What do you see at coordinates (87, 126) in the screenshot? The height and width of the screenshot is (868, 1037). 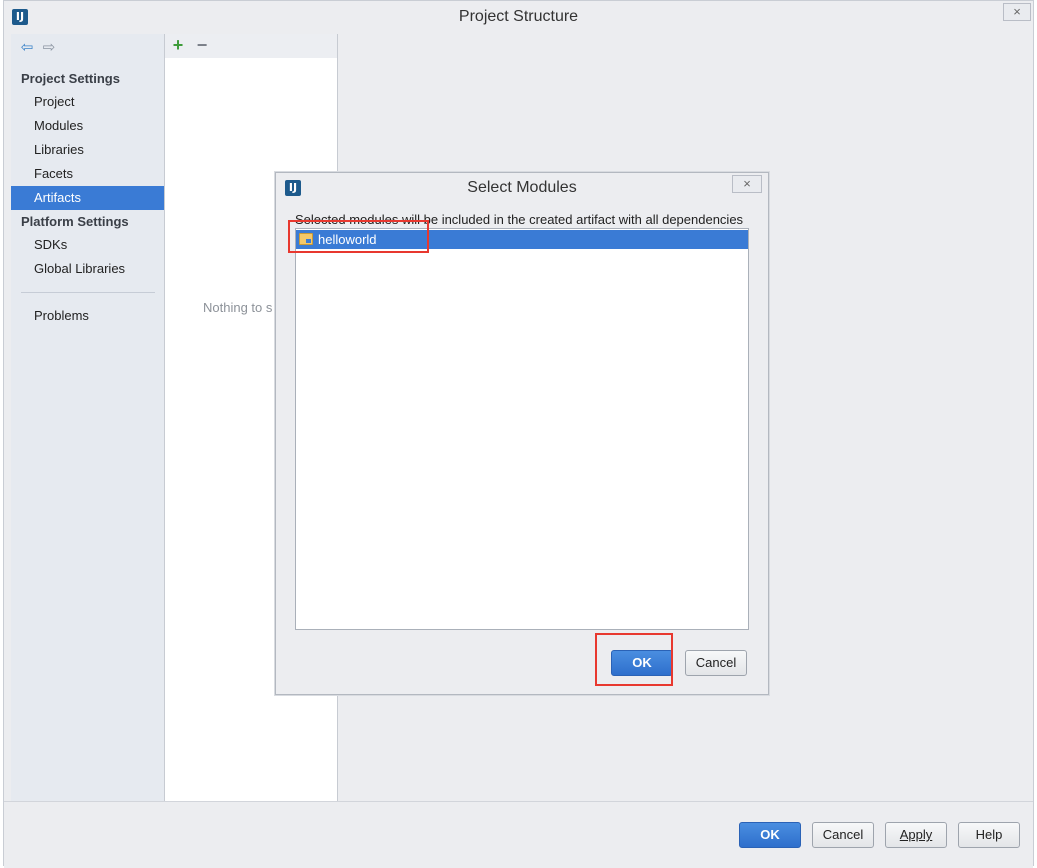 I see `sidebar-item-modules: Modules` at bounding box center [87, 126].